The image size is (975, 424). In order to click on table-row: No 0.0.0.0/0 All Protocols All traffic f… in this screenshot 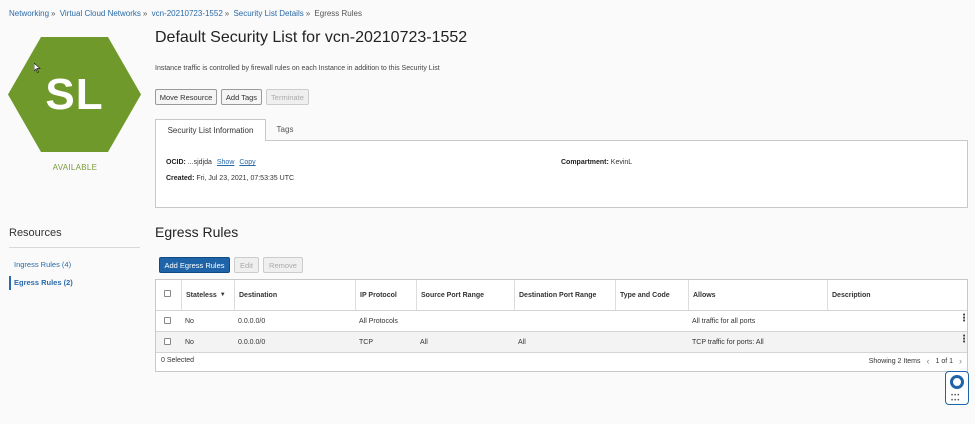, I will do `click(562, 321)`.